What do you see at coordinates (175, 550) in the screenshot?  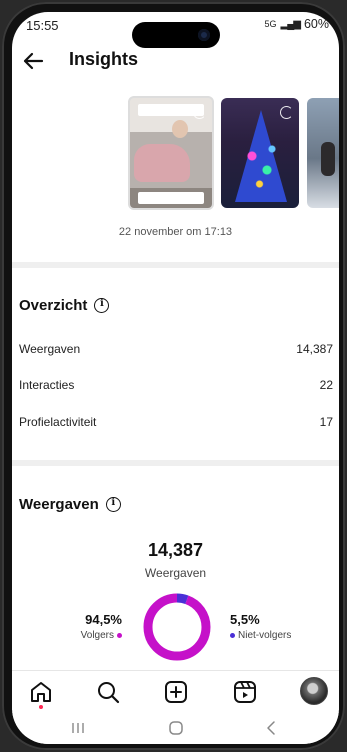 I see `views-total-value: 14,387` at bounding box center [175, 550].